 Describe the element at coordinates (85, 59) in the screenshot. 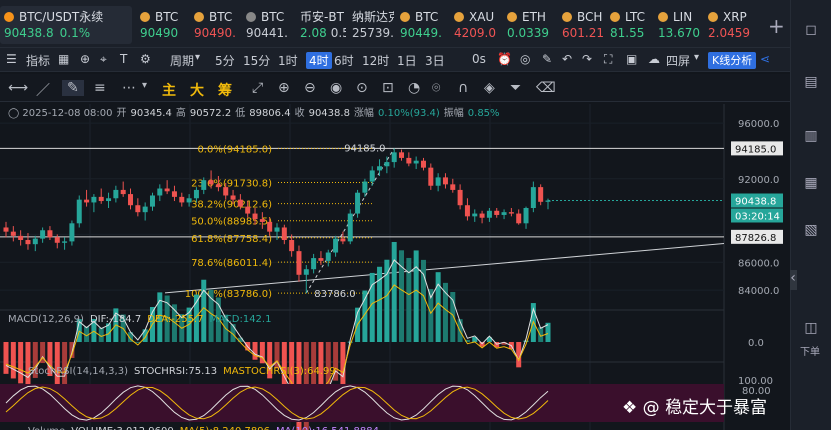

I see `compare-icon: ⊕` at that location.